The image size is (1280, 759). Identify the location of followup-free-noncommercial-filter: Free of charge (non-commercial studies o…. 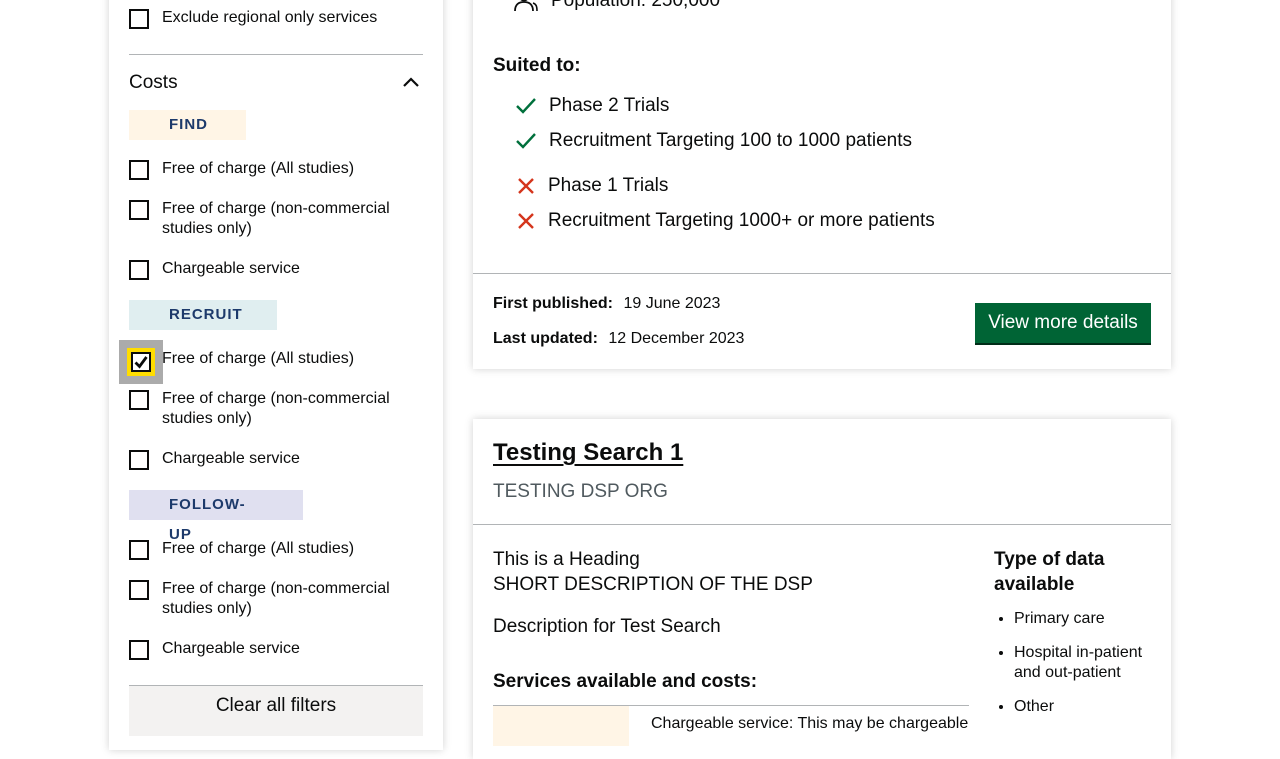
(268, 599).